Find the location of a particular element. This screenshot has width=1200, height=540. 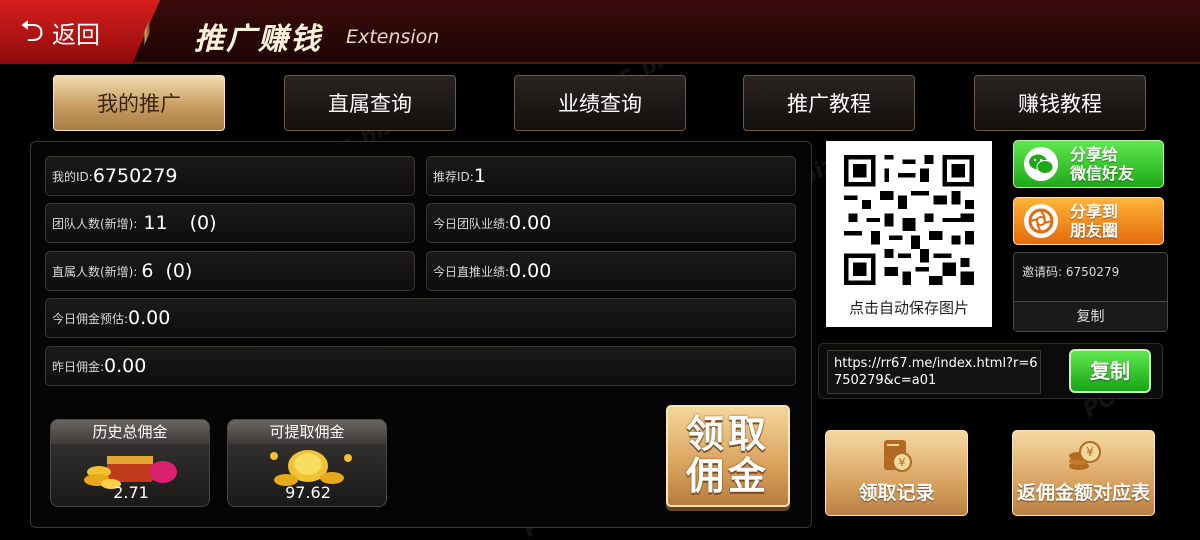

claim-records-button: ¥ 领取记录 is located at coordinates (896, 473).